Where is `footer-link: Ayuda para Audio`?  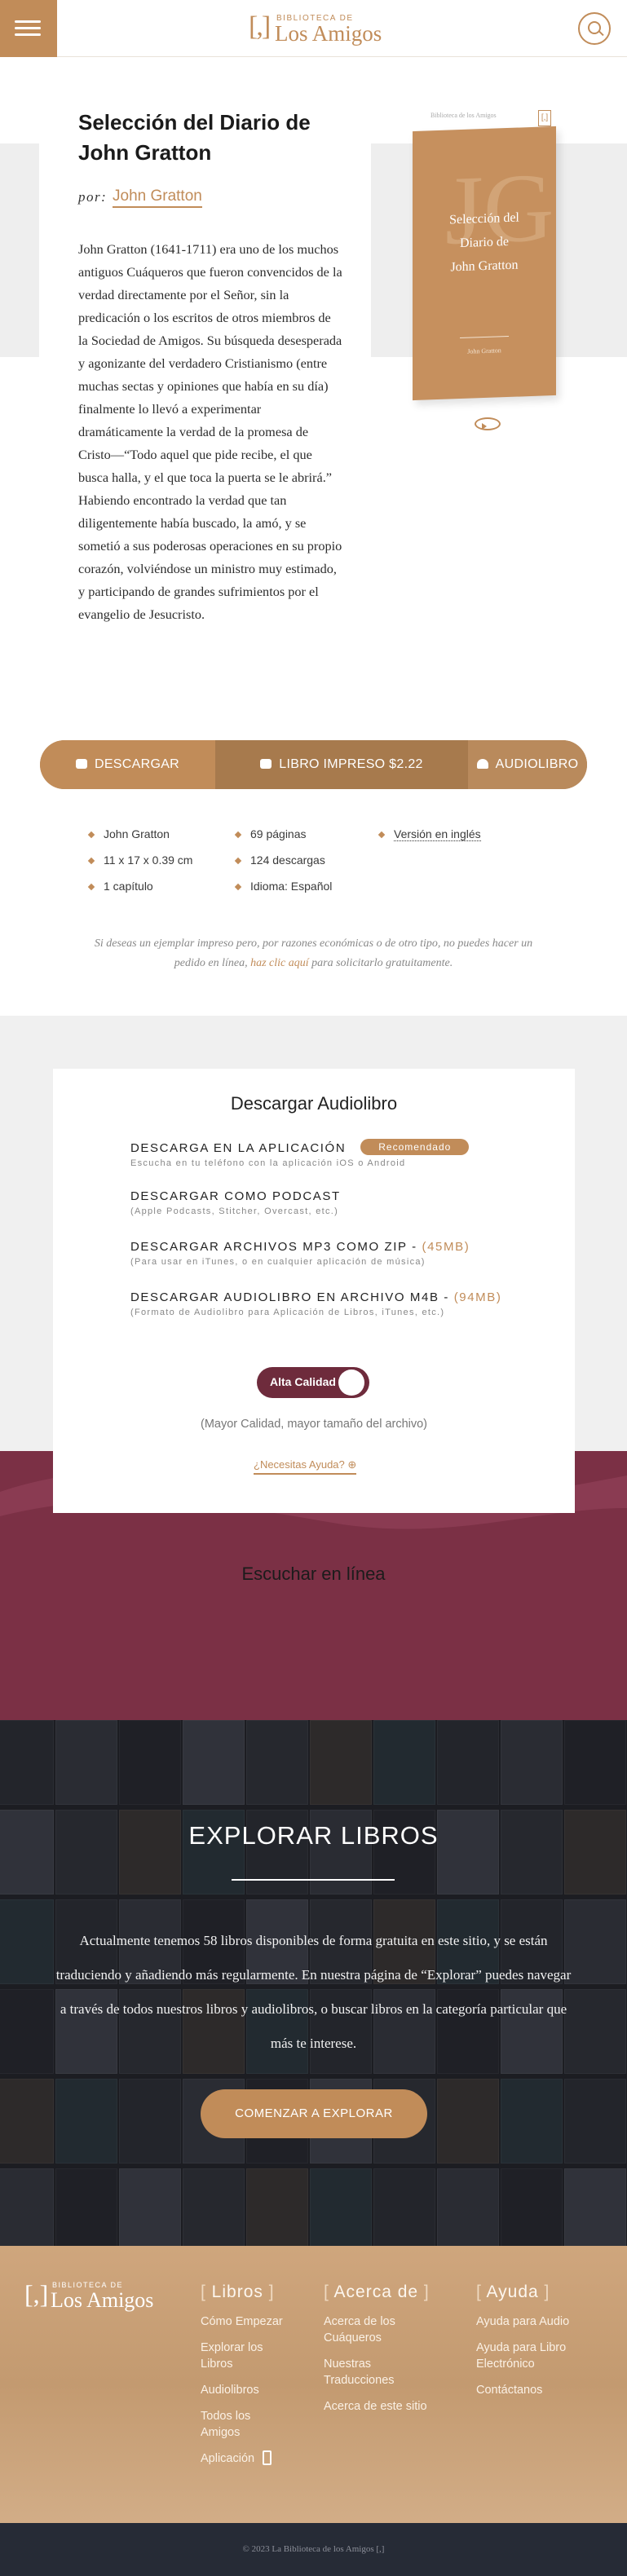
footer-link: Ayuda para Audio is located at coordinates (537, 2322).